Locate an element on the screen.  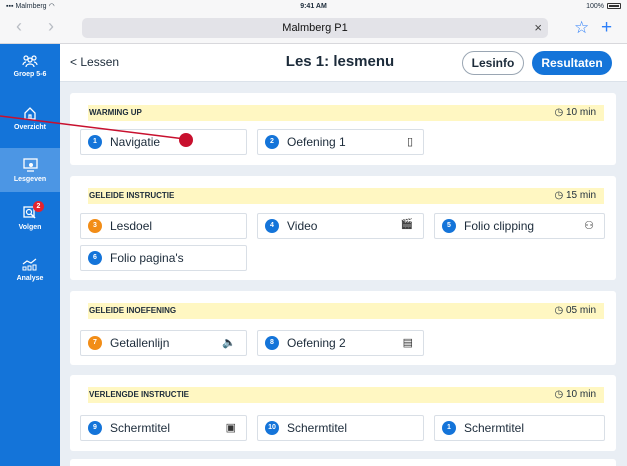
lesson-item: 9 Schermtitel ▣ is located at coordinates (163, 428).